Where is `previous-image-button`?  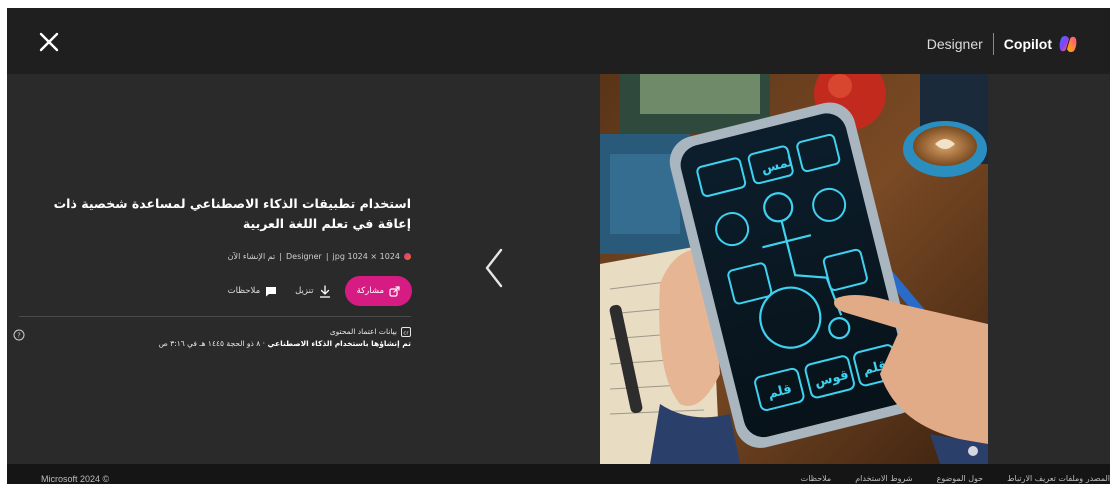
previous-image-button is located at coordinates (494, 268).